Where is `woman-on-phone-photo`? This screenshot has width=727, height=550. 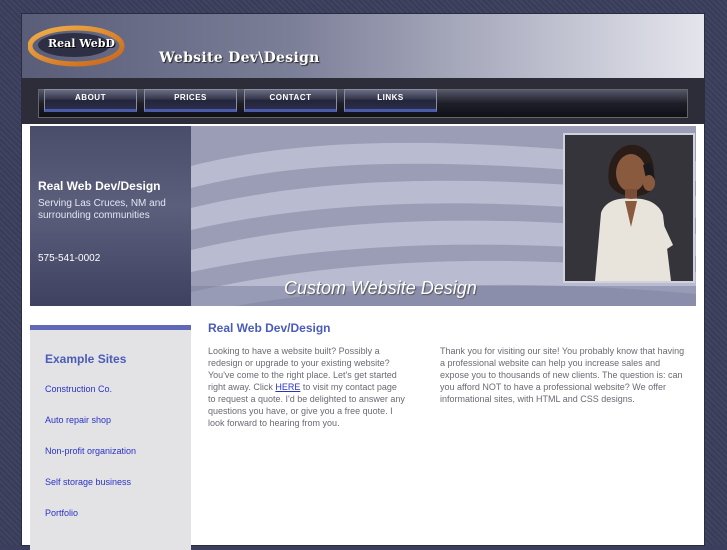 woman-on-phone-photo is located at coordinates (629, 208).